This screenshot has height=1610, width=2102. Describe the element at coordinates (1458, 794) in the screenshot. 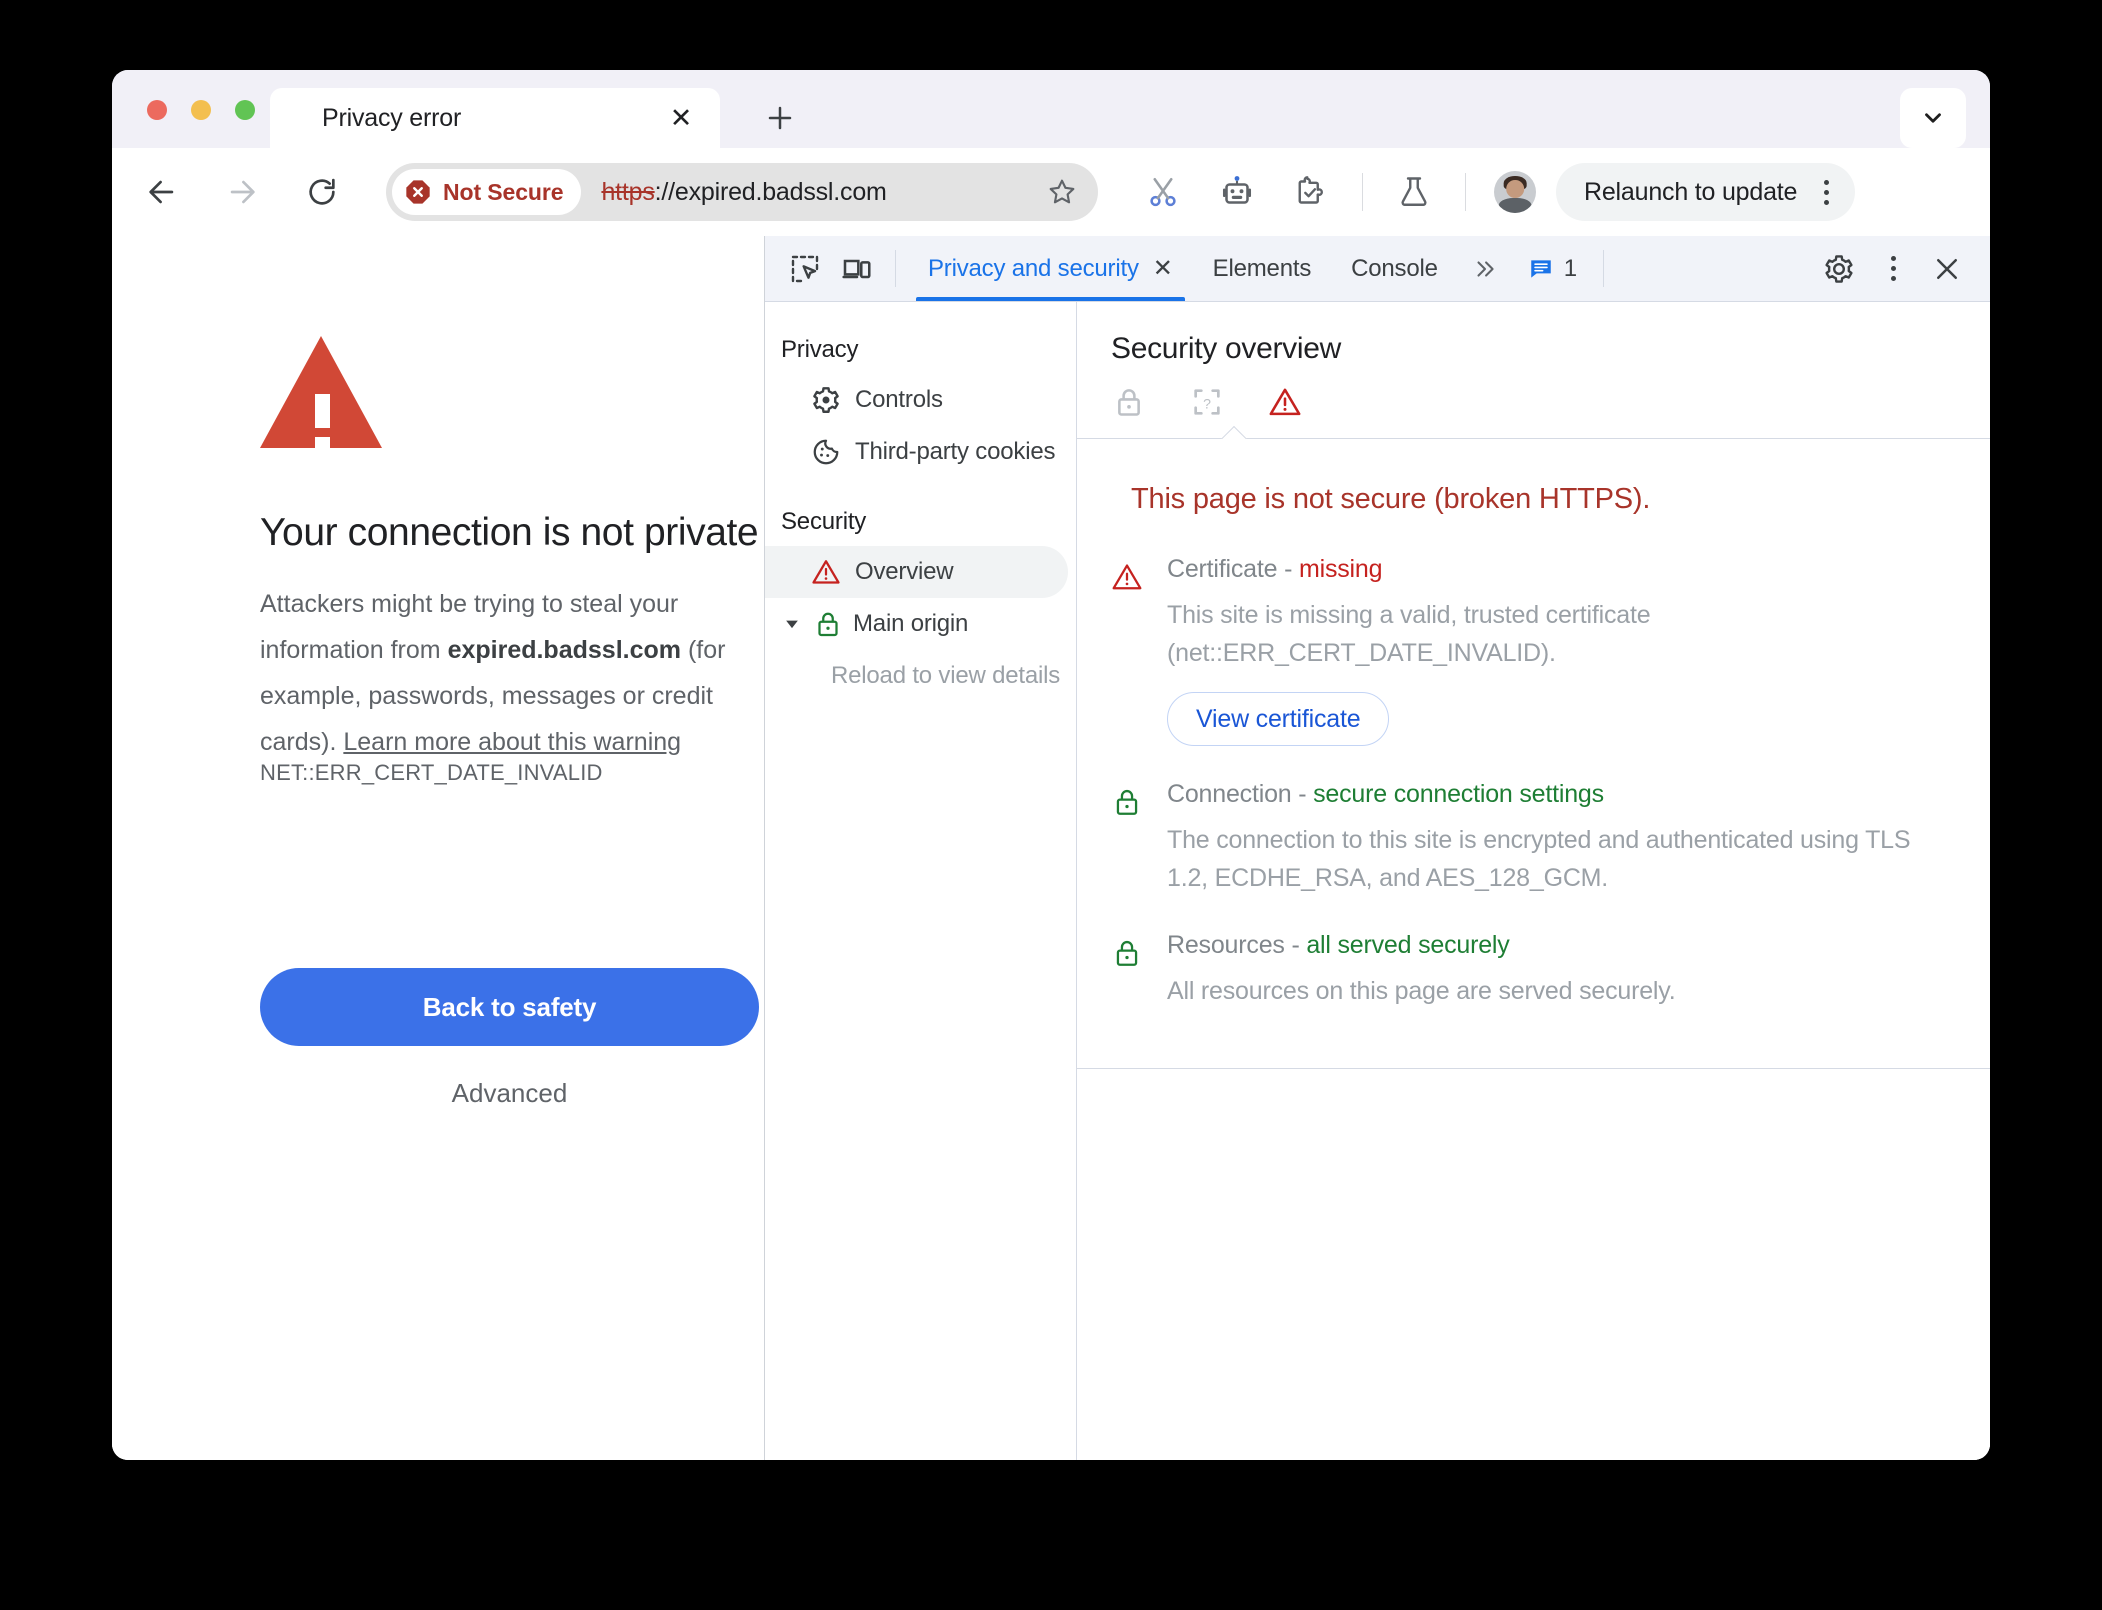

I see `row-value: secure connection settings` at that location.